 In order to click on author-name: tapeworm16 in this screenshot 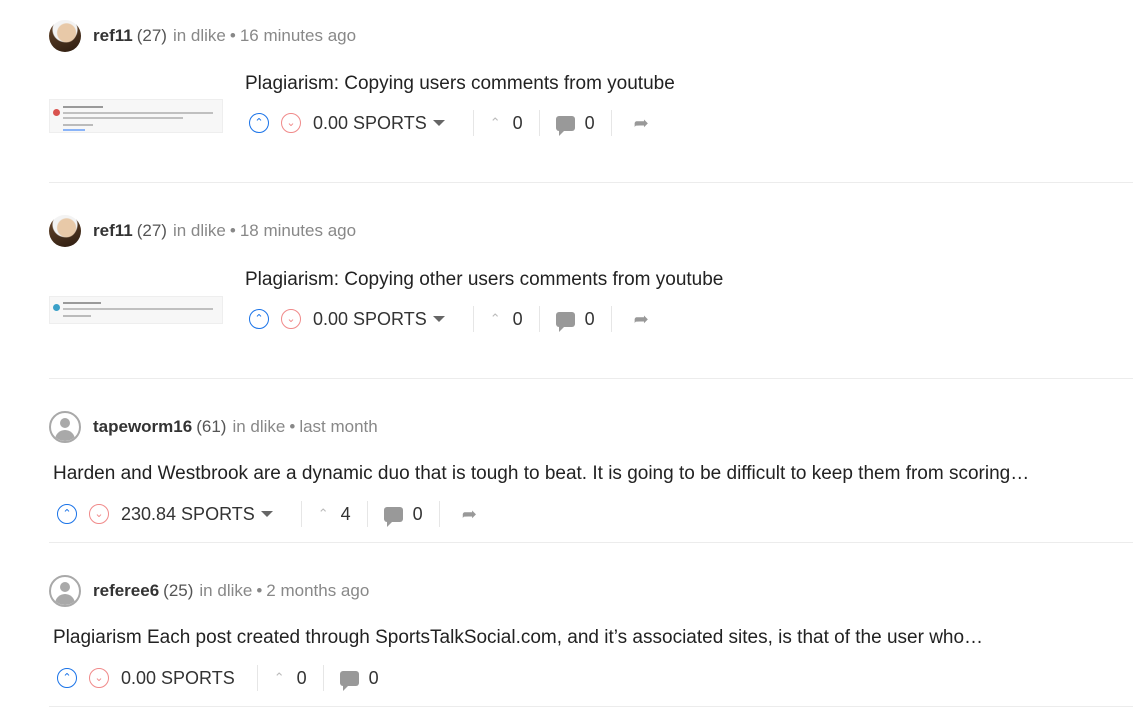, I will do `click(142, 427)`.